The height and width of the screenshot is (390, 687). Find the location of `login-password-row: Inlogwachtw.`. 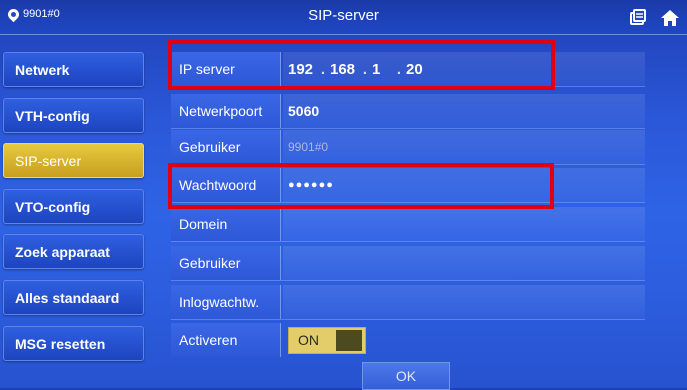

login-password-row: Inlogwachtw. is located at coordinates (408, 302).